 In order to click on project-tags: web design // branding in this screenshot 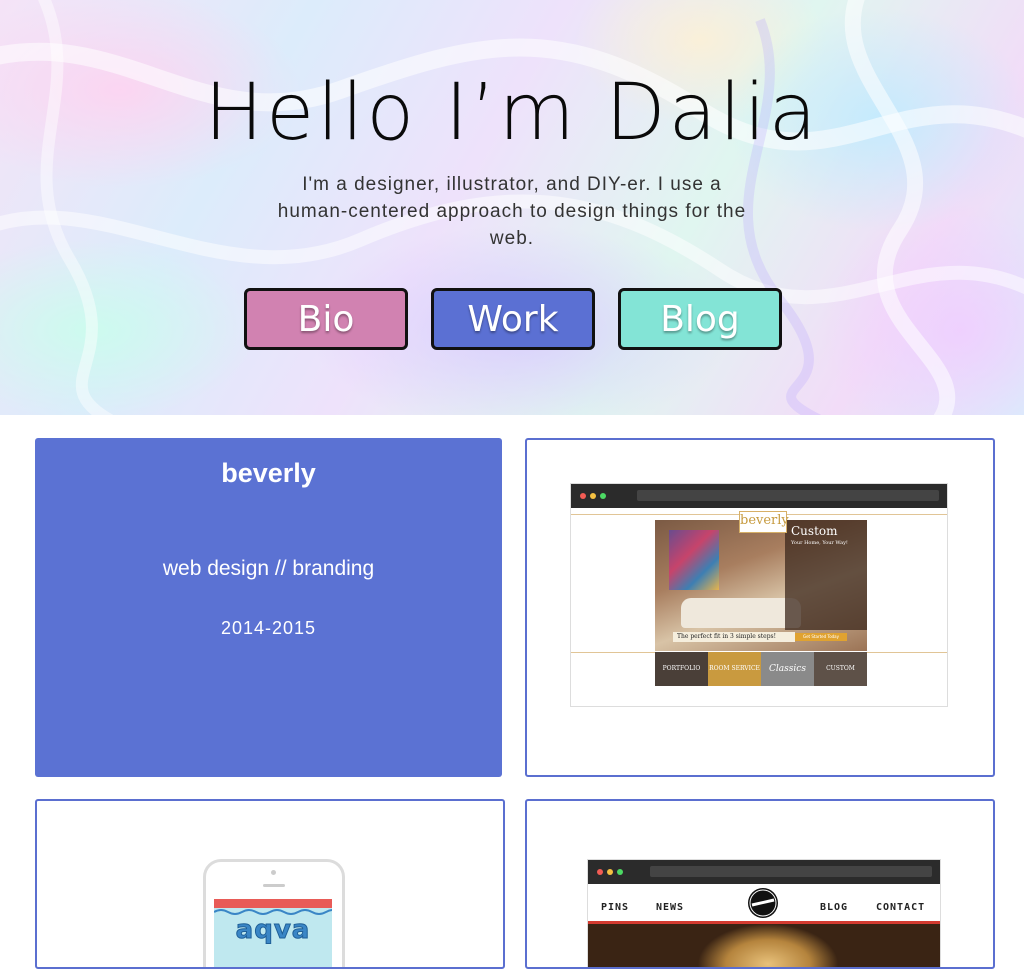, I will do `click(268, 568)`.